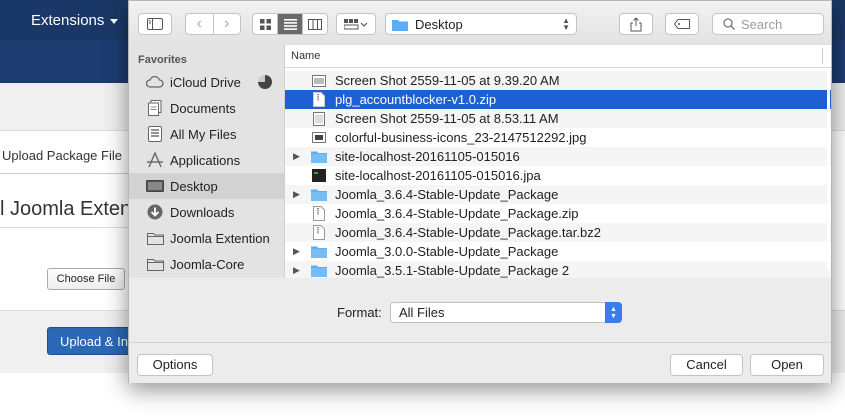 This screenshot has width=845, height=420. What do you see at coordinates (558, 156) in the screenshot?
I see `folder-row: ▶ site-localhost-20161105-015016` at bounding box center [558, 156].